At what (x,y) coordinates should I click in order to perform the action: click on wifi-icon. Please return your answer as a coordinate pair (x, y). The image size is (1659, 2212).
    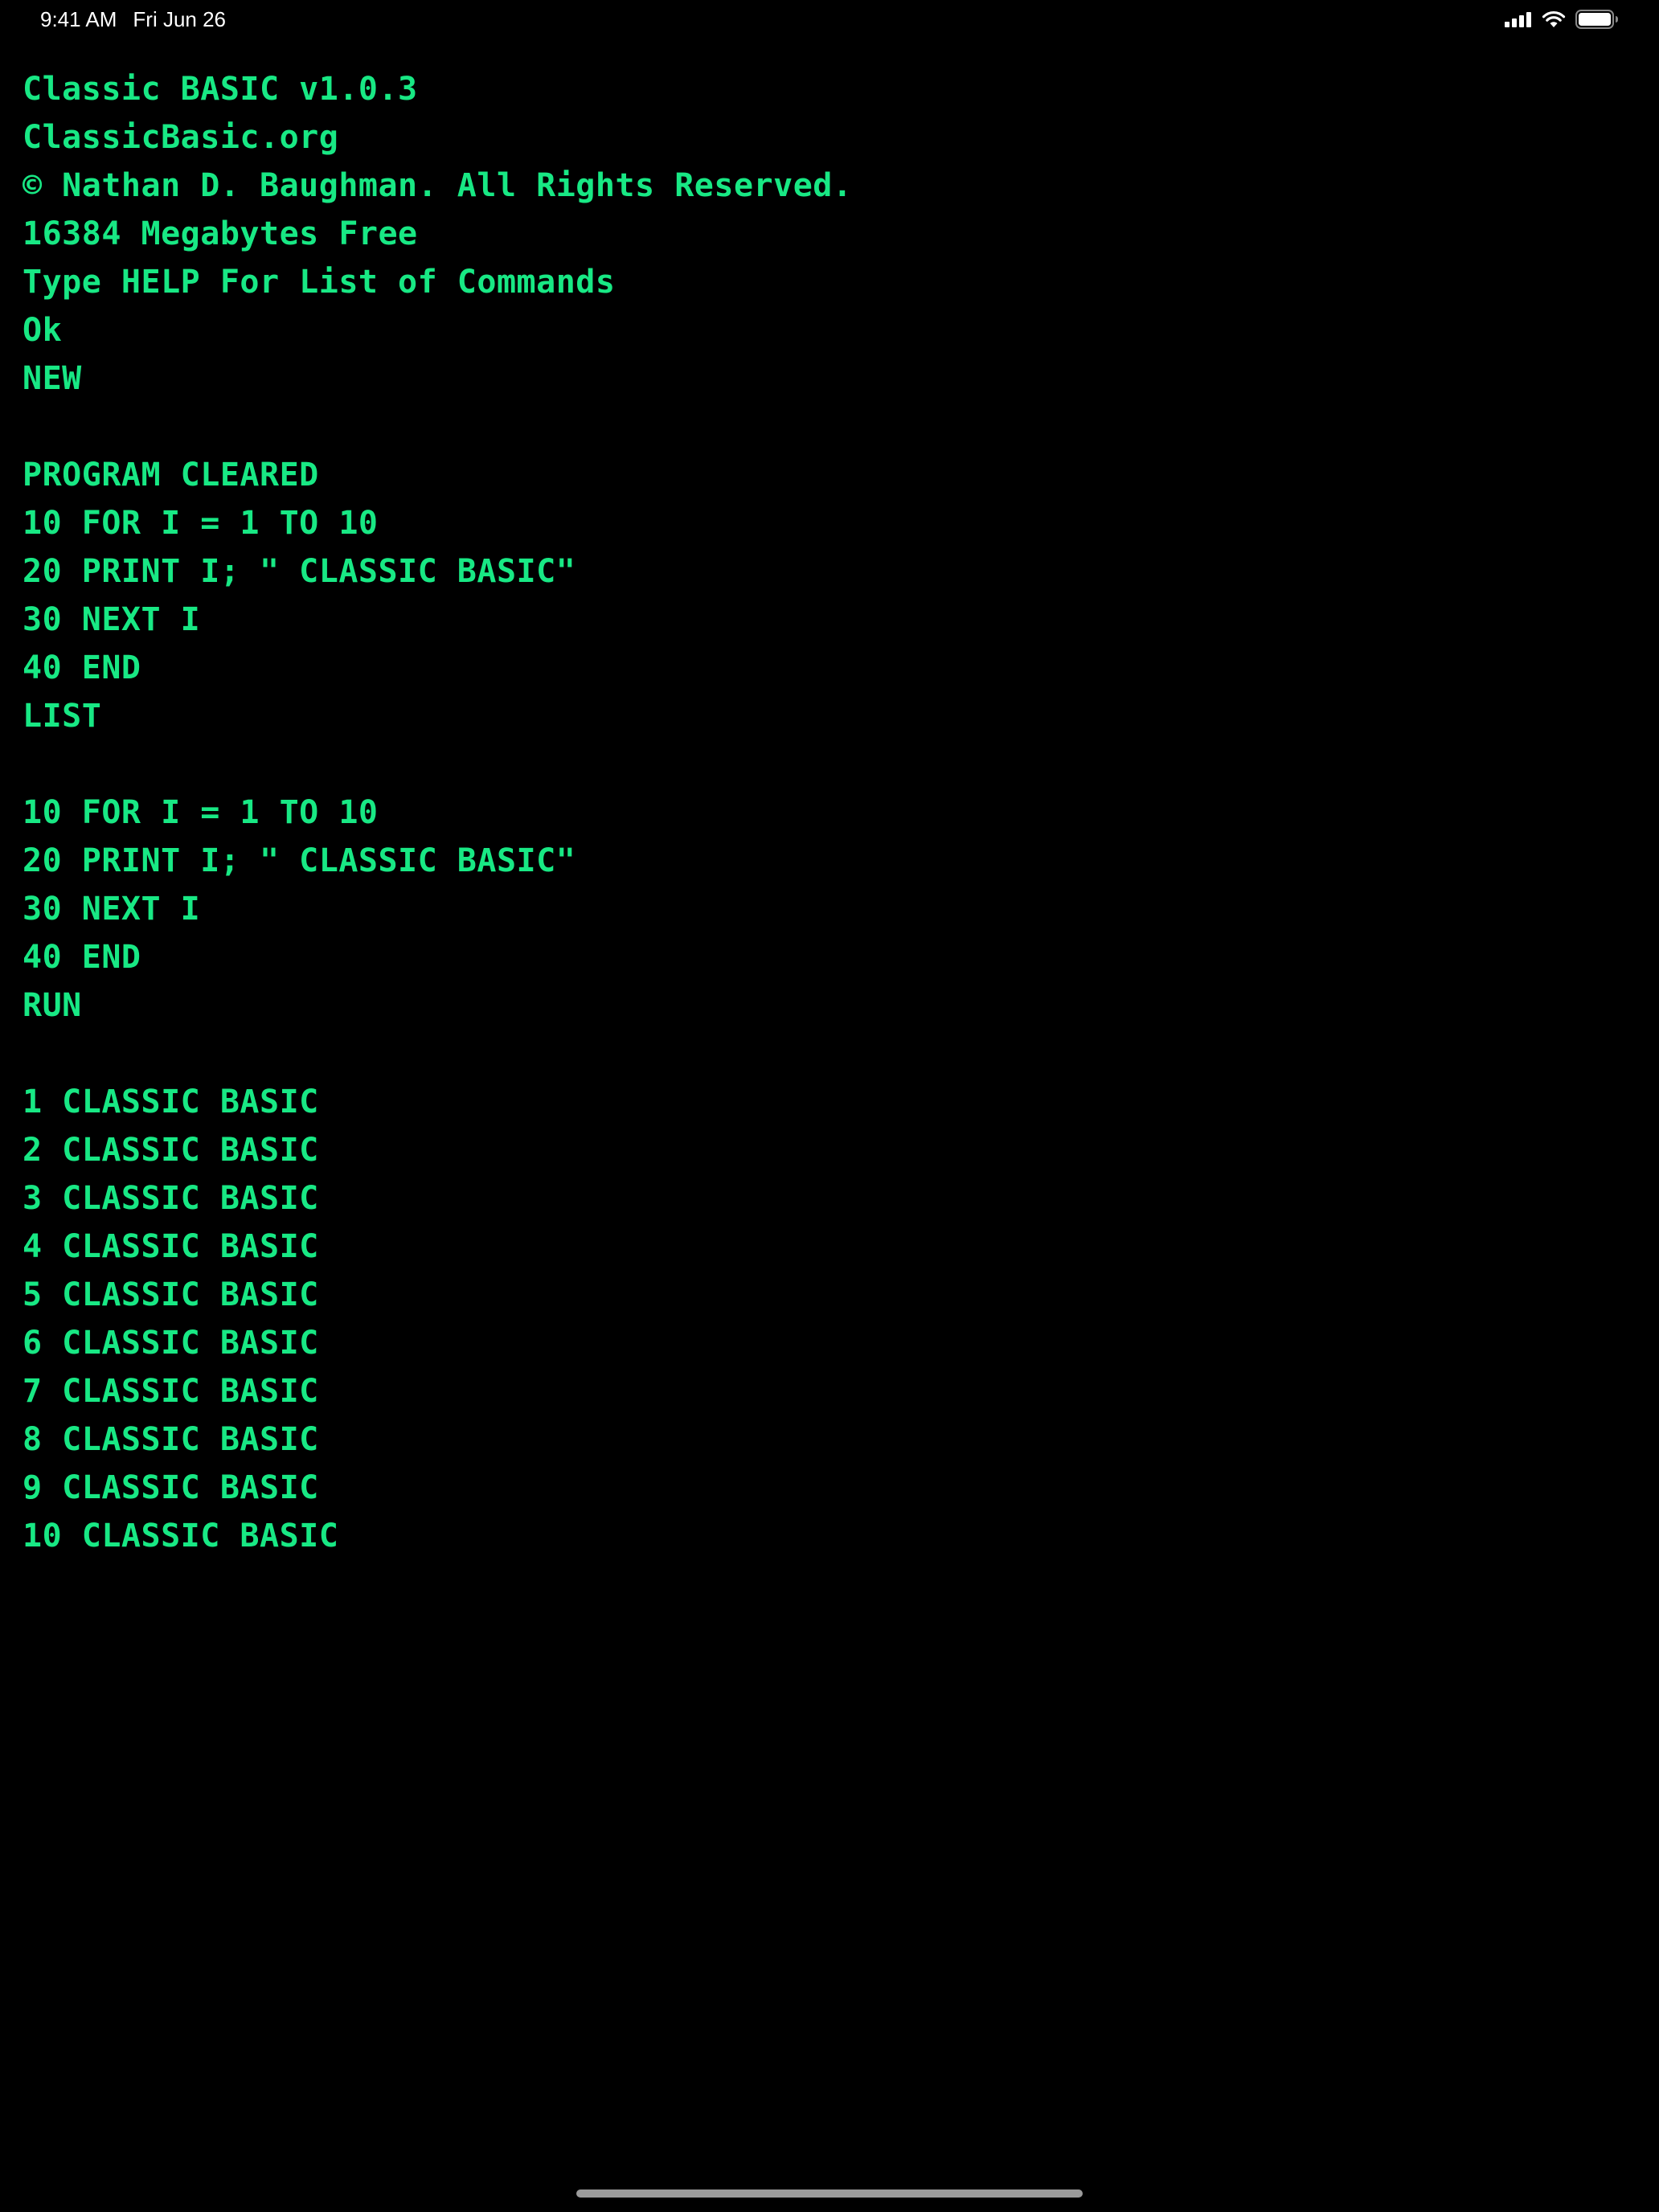
    Looking at the image, I should click on (1554, 19).